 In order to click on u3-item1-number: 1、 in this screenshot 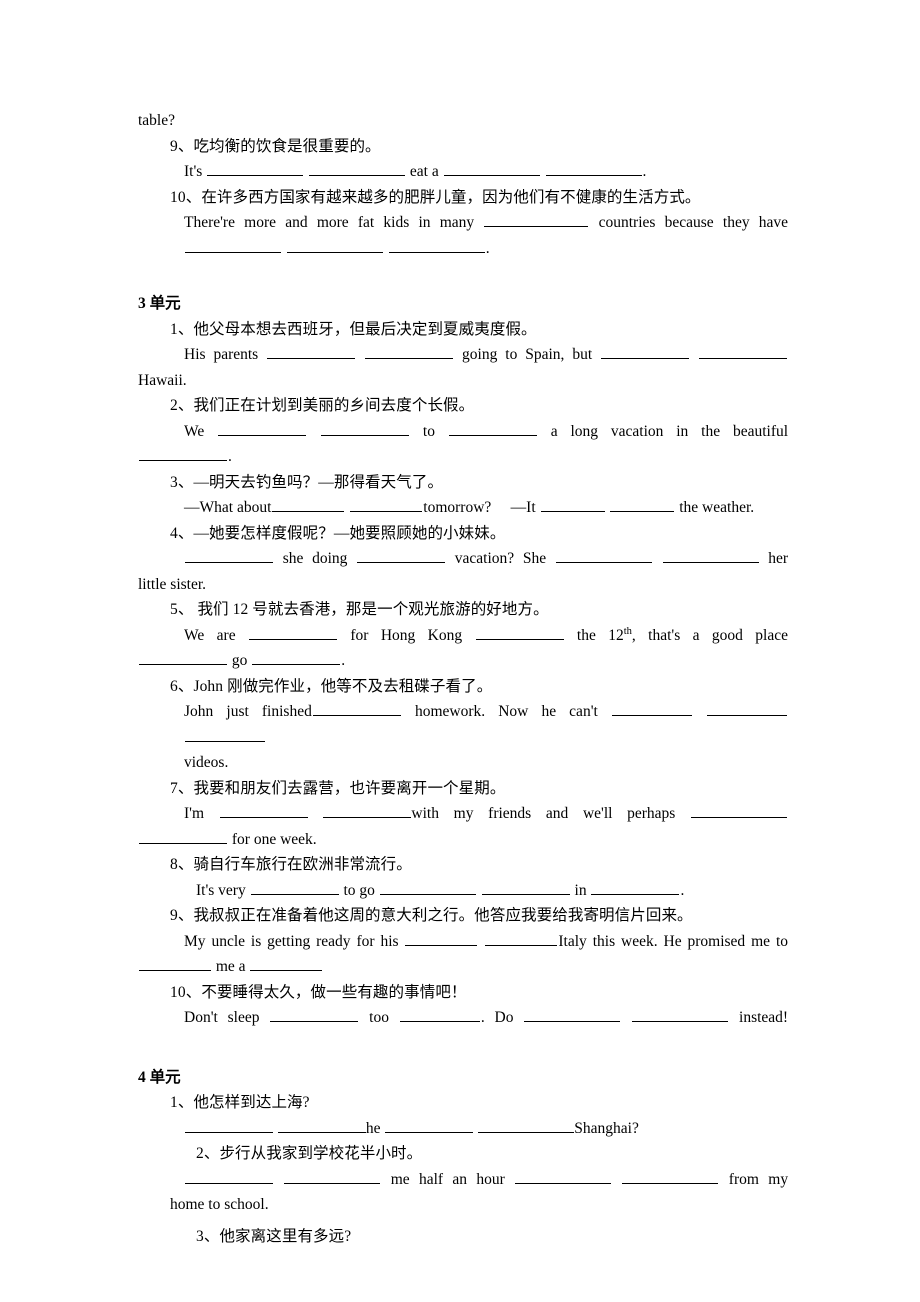, I will do `click(182, 329)`.